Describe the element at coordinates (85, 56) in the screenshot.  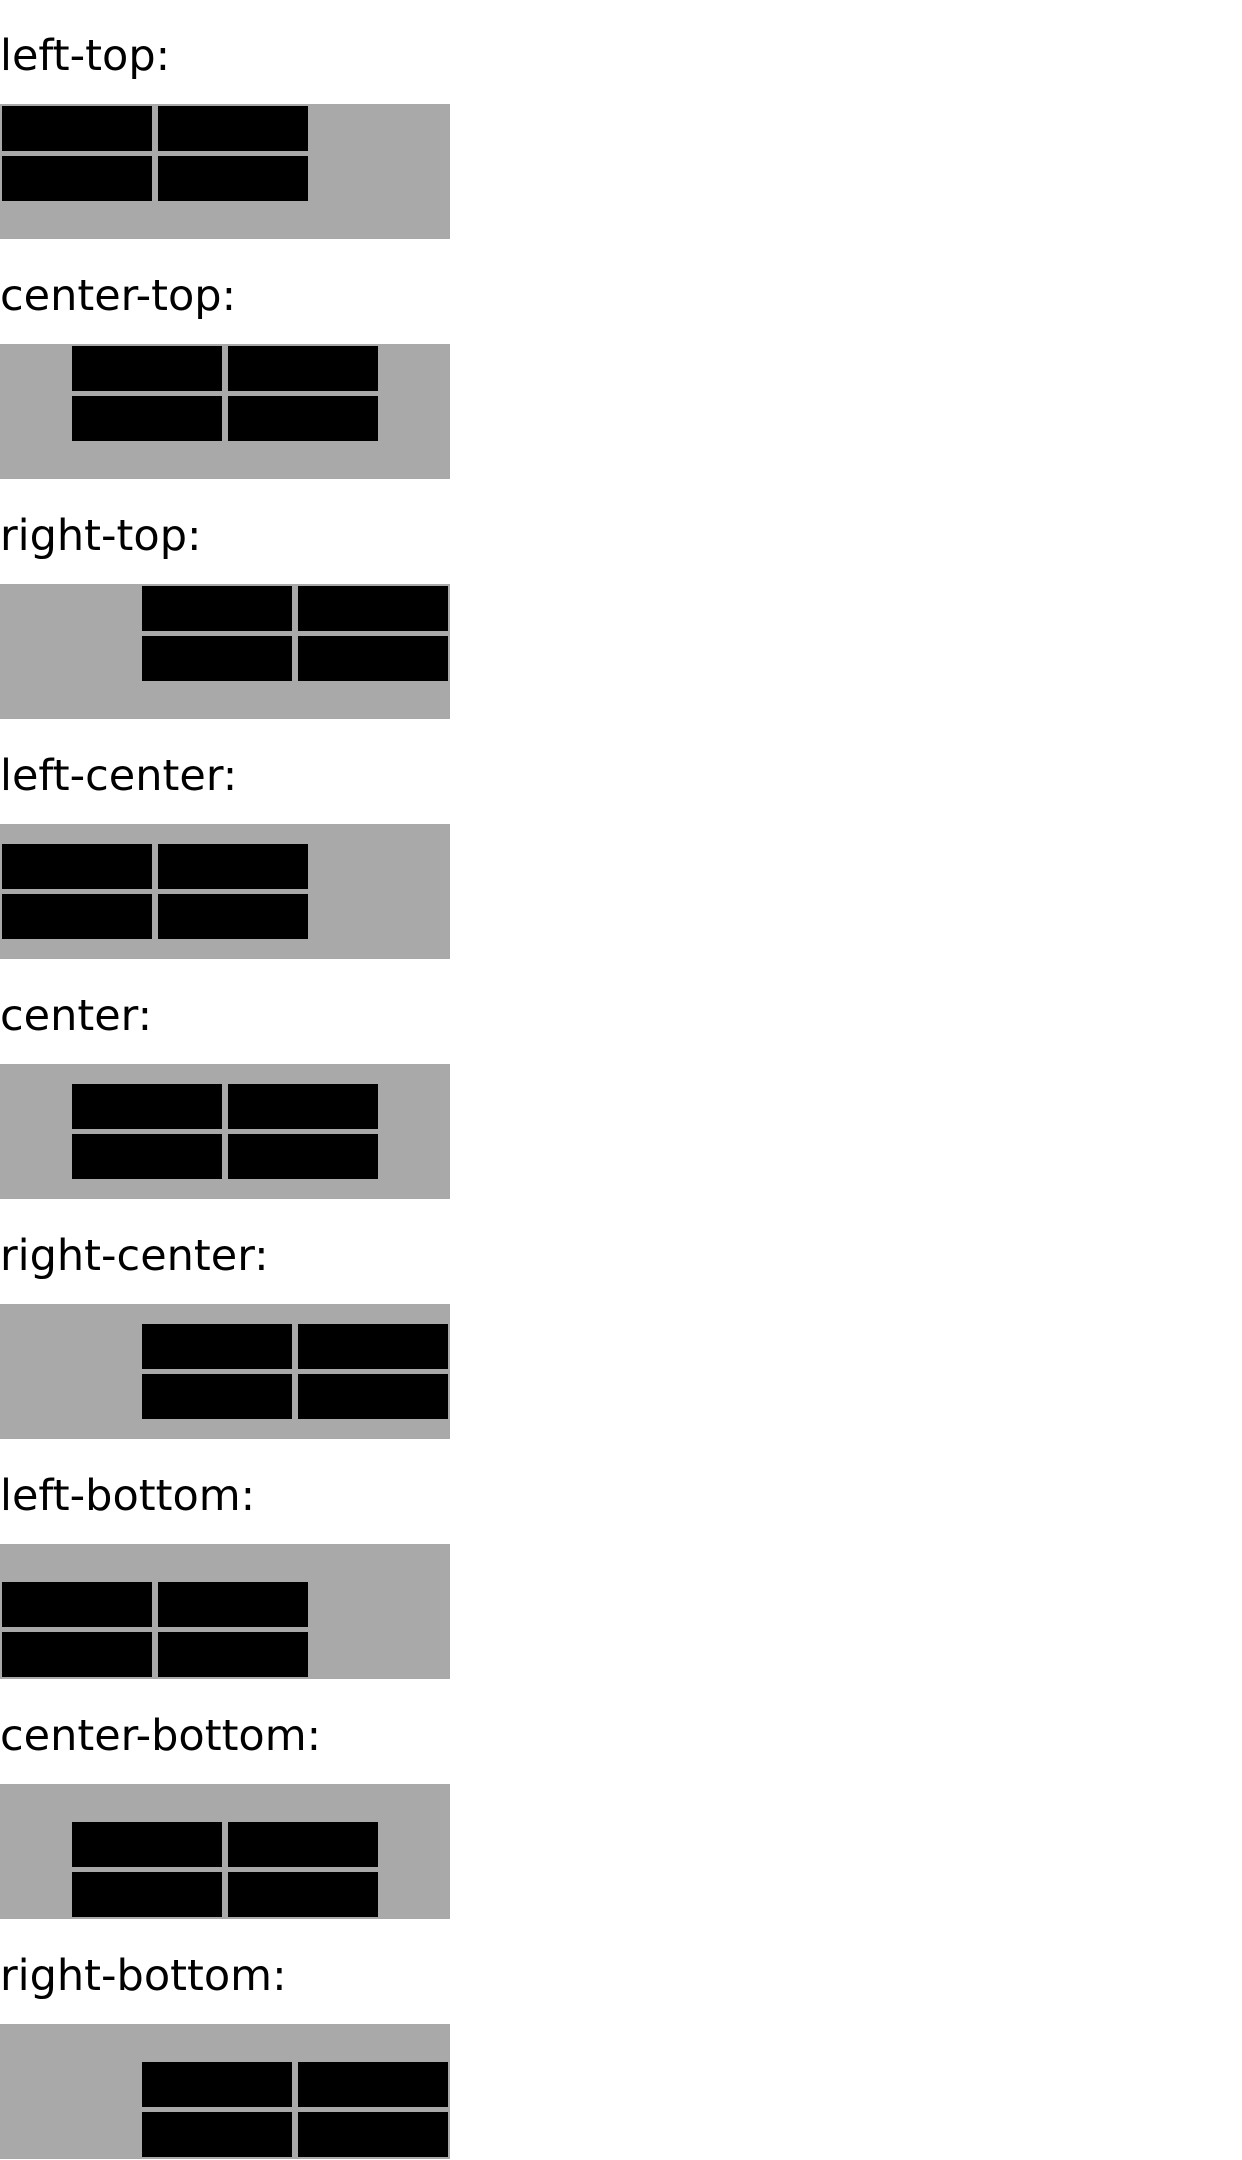
I see `demo-label: left-top:` at that location.